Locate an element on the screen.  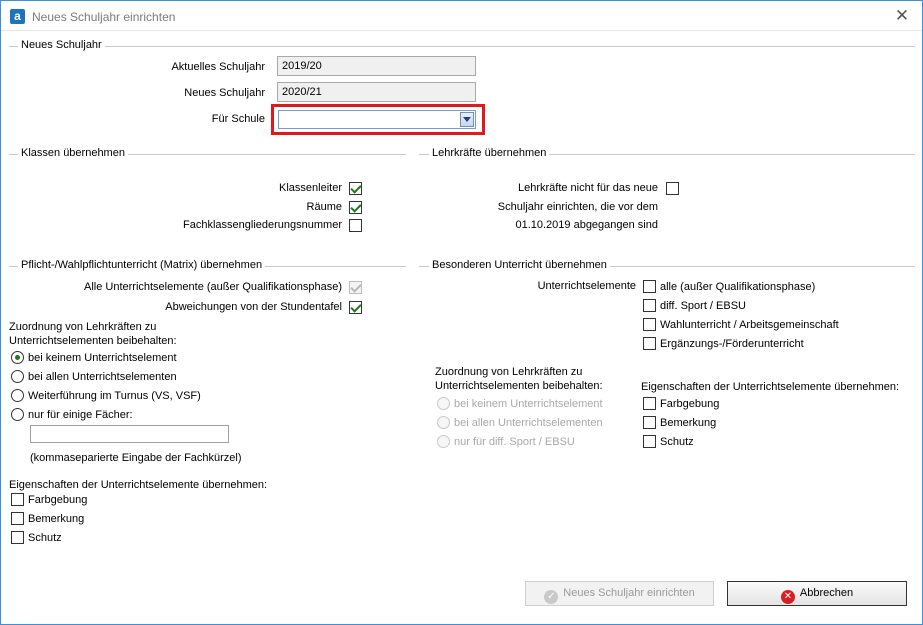
protection-label-right: Schutz is located at coordinates (677, 442).